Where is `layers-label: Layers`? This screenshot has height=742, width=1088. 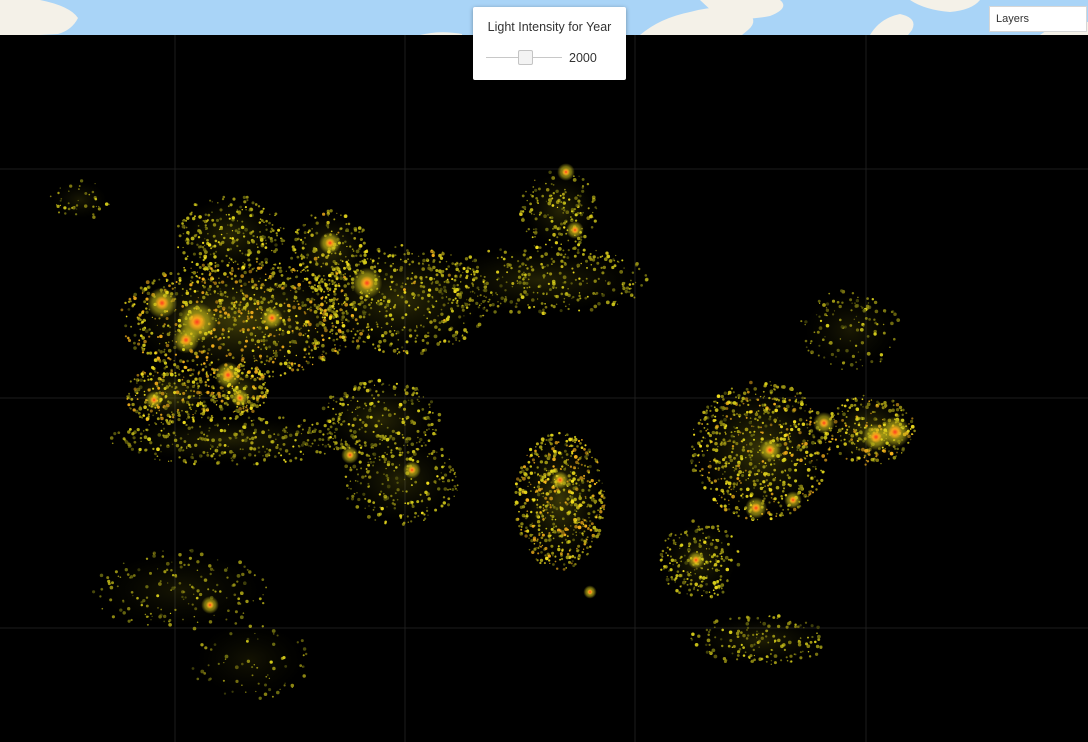 layers-label: Layers is located at coordinates (1013, 19).